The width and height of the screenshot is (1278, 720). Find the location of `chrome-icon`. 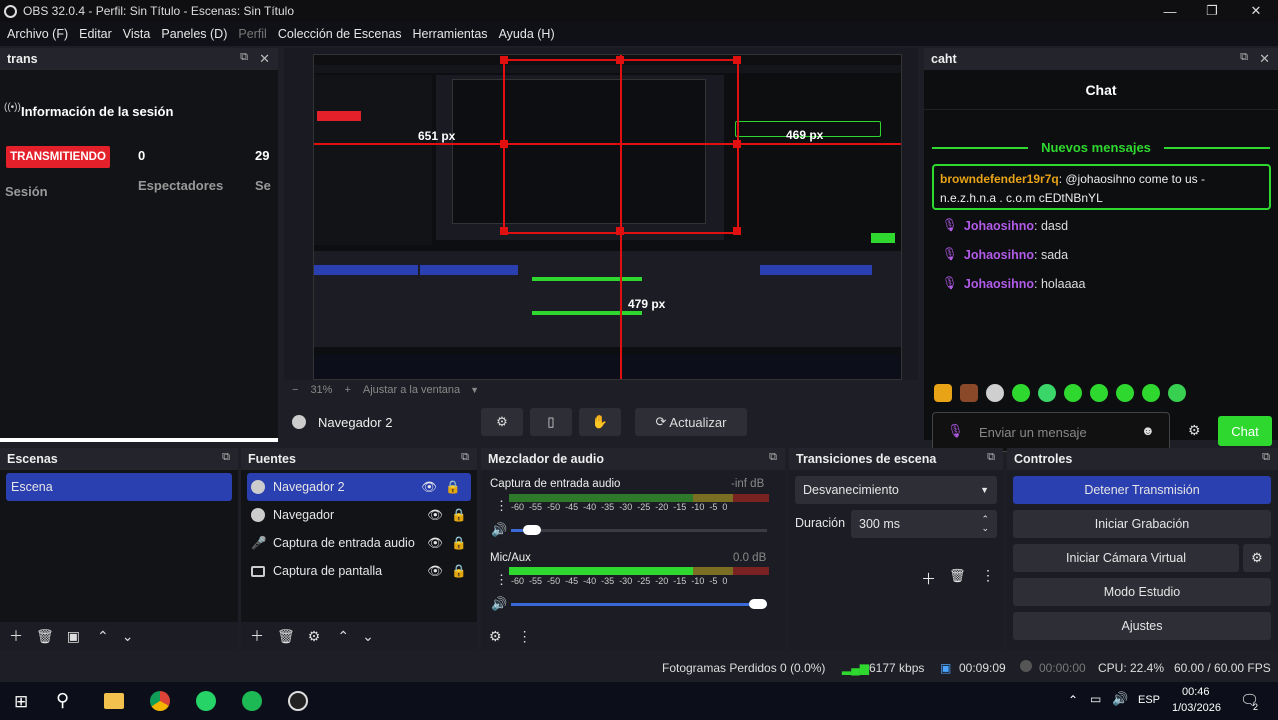

chrome-icon is located at coordinates (160, 701).